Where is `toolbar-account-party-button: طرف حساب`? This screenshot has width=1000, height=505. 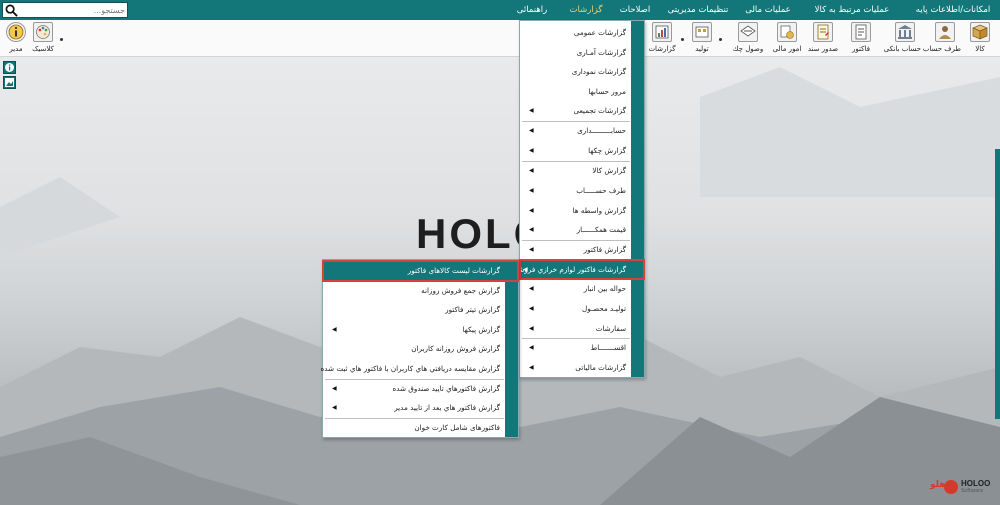 toolbar-account-party-button: طرف حساب is located at coordinates (942, 39).